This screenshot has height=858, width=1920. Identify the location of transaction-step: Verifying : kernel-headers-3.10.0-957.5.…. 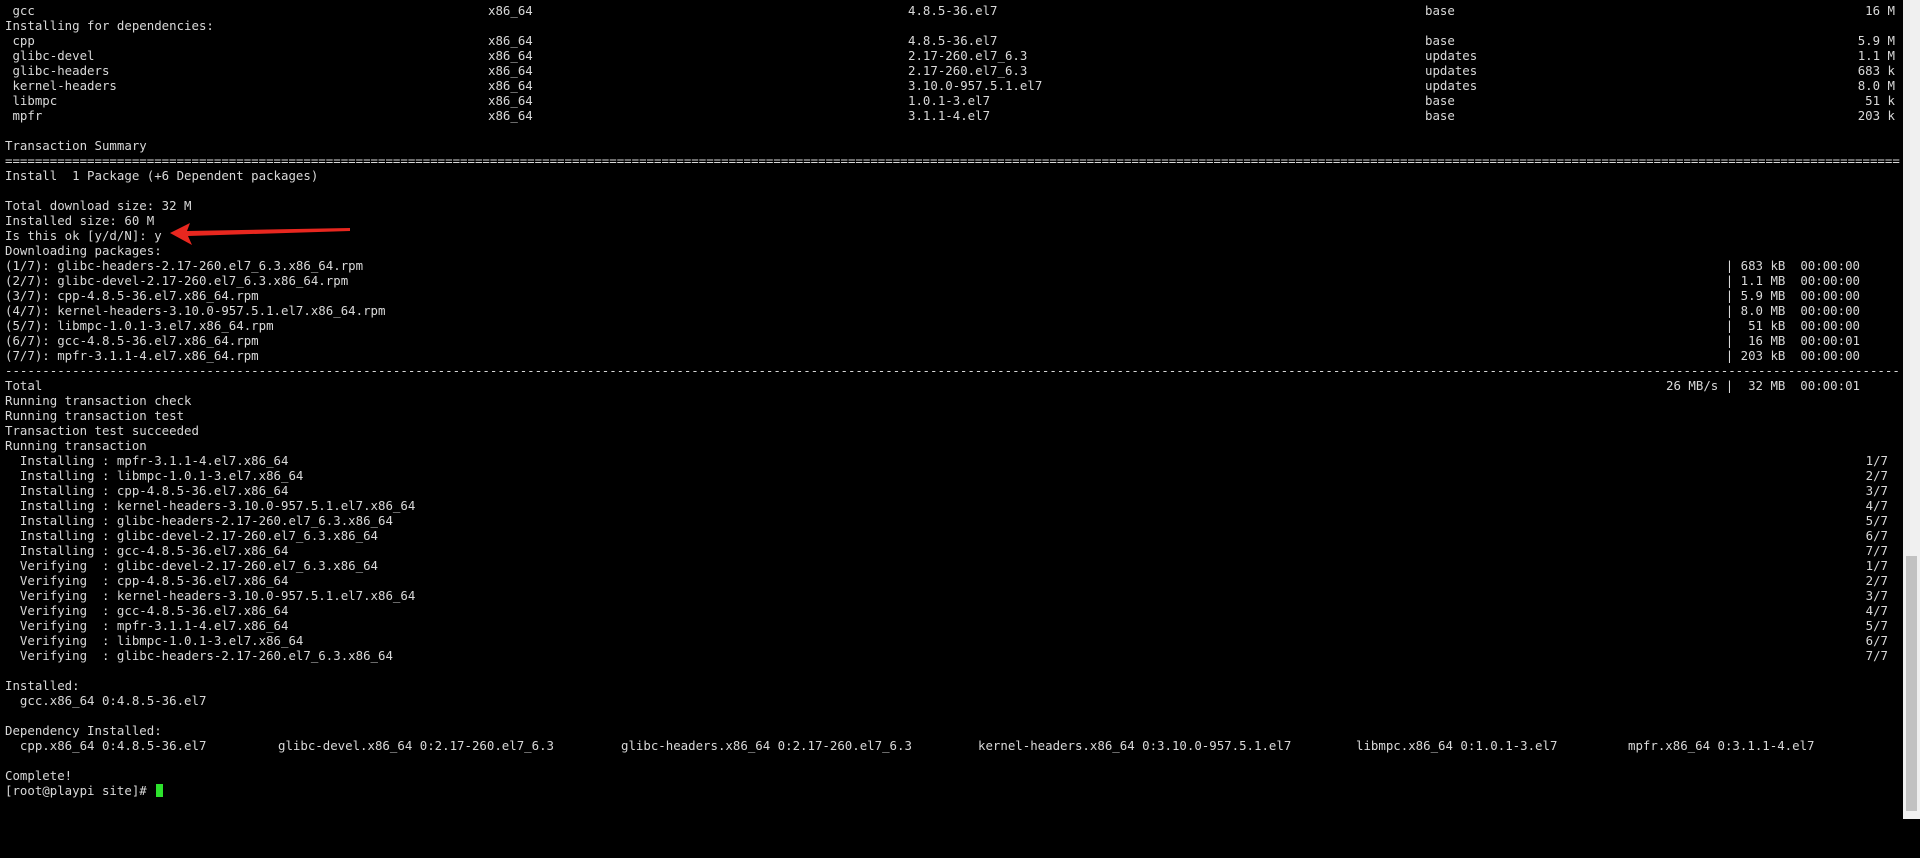
(952, 595).